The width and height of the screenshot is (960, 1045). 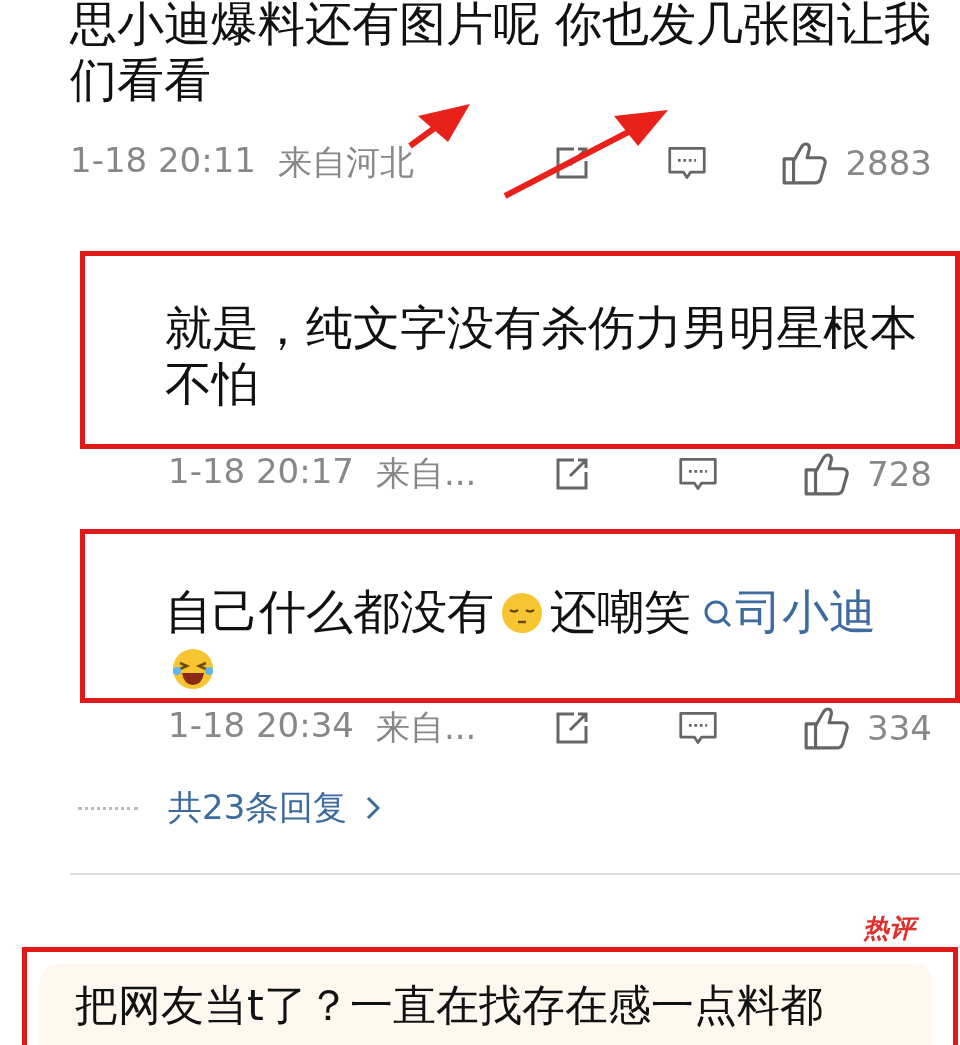 I want to click on more-replies-link: 共23条回复, so click(x=275, y=808).